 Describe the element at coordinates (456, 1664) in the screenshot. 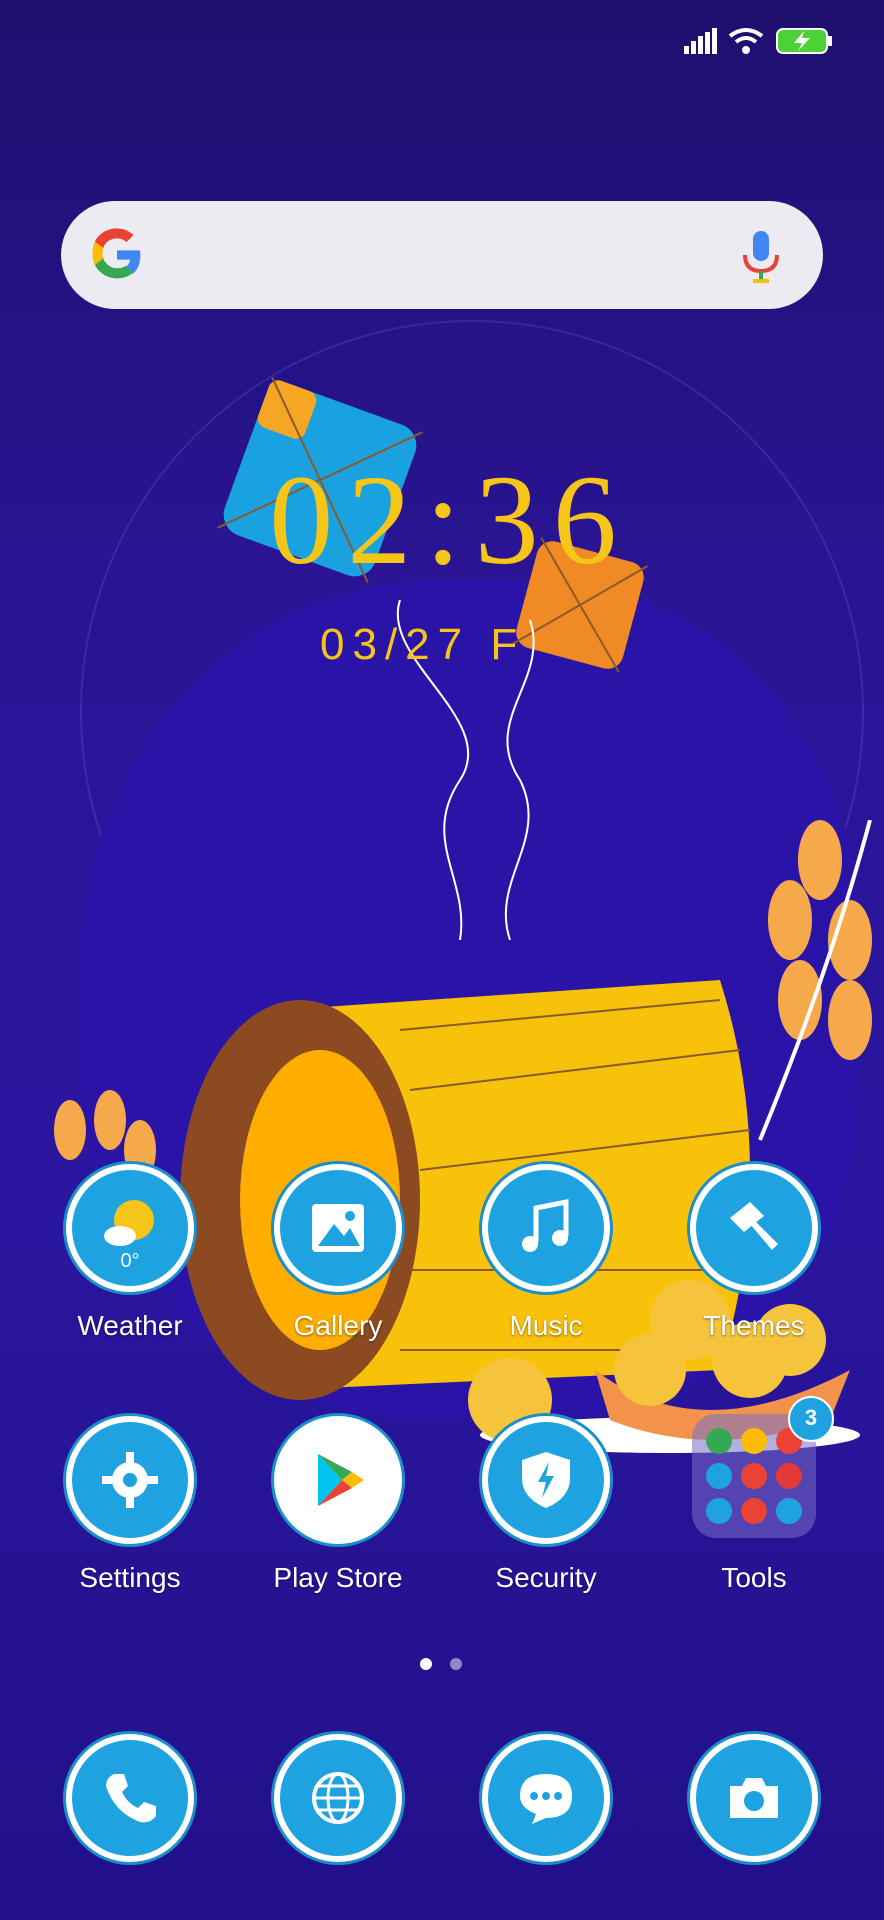

I see `page-dot` at that location.